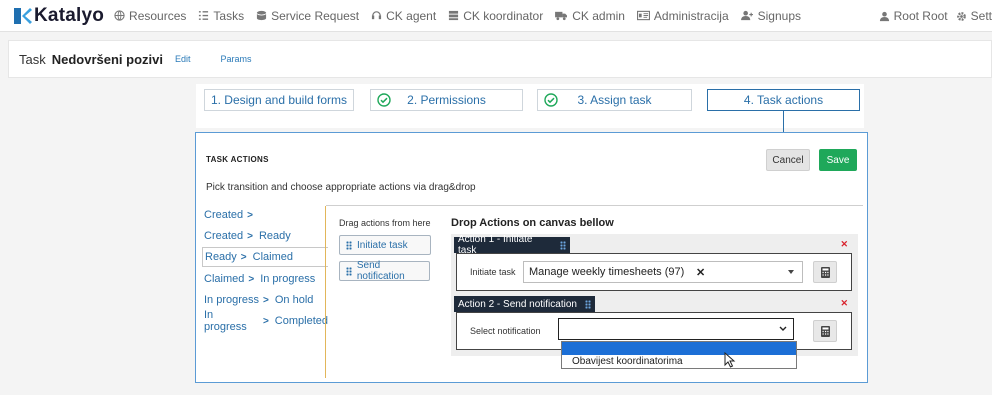 The height and width of the screenshot is (395, 992). Describe the element at coordinates (294, 300) in the screenshot. I see `transition-to: On hold` at that location.